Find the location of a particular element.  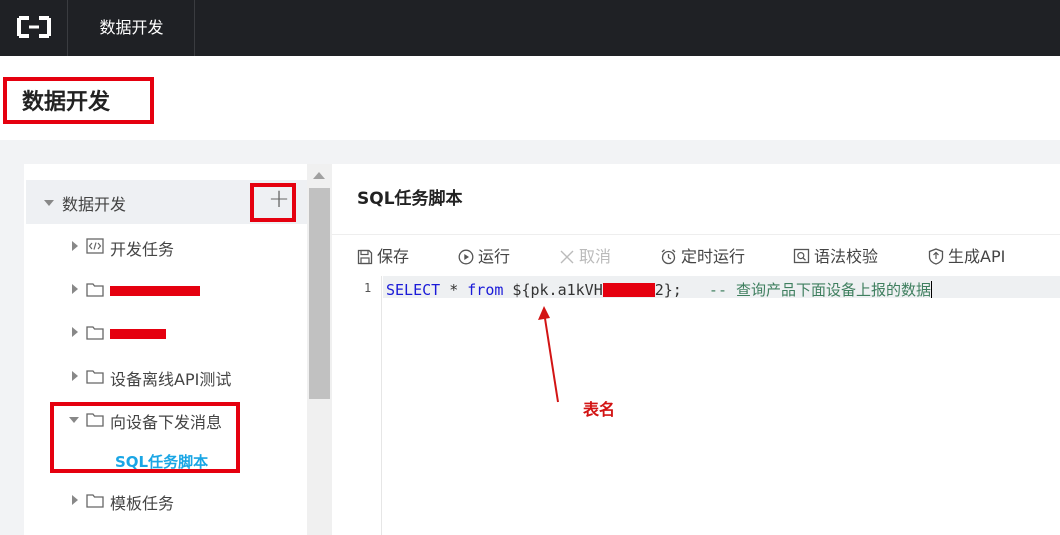

tree-item-template-tasks: 模板任务 is located at coordinates (165, 501).